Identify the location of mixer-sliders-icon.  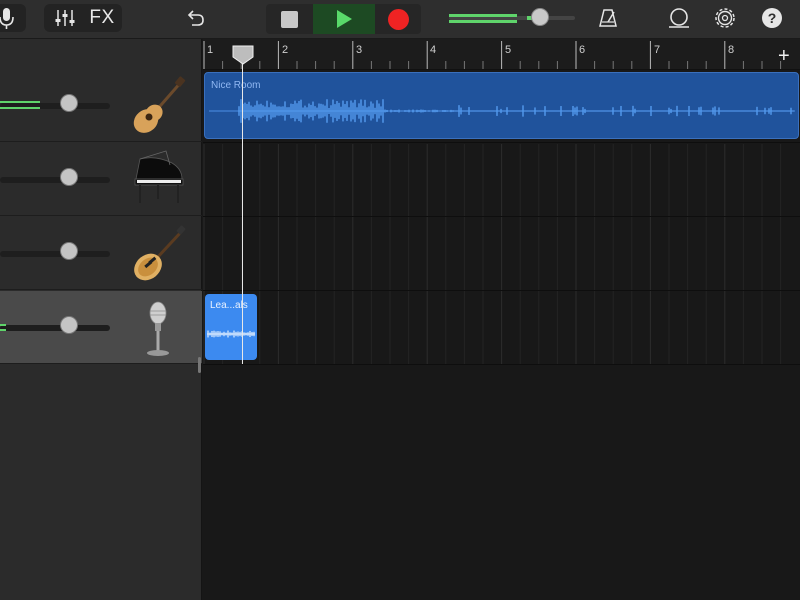
(65, 18).